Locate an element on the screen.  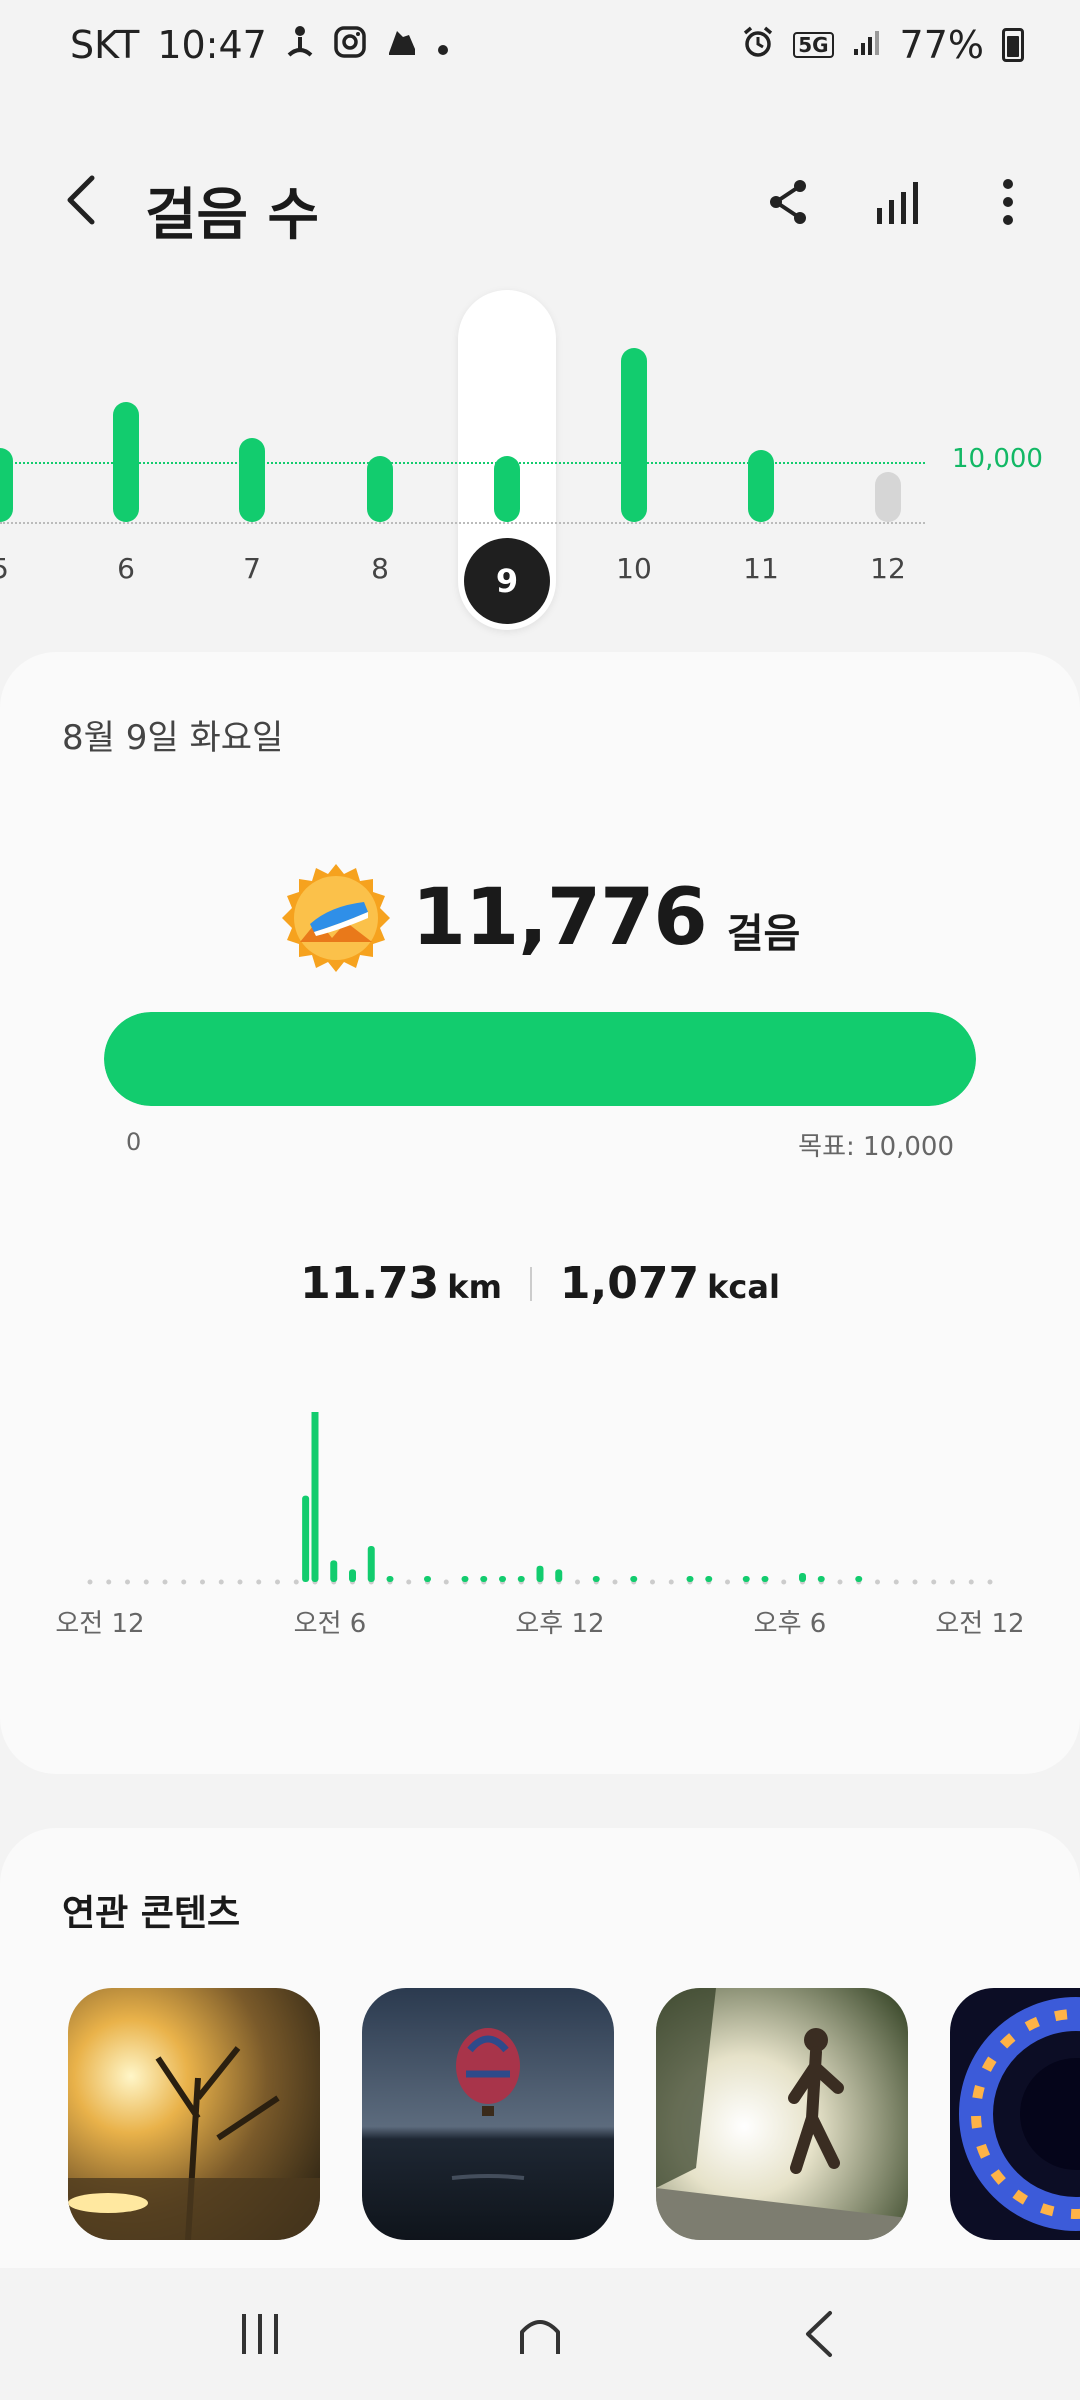
alarm-icon is located at coordinates (758, 45).